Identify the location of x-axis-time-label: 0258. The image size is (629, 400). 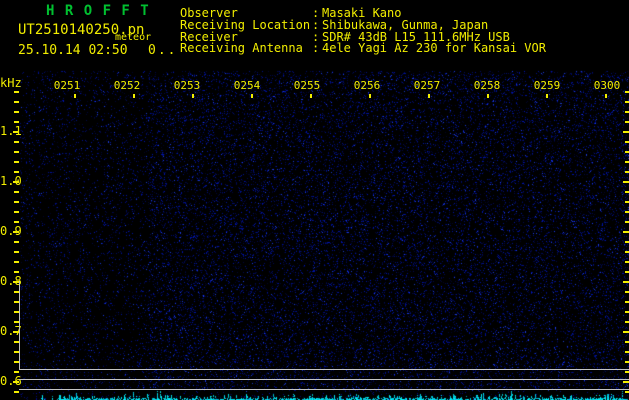
(487, 85).